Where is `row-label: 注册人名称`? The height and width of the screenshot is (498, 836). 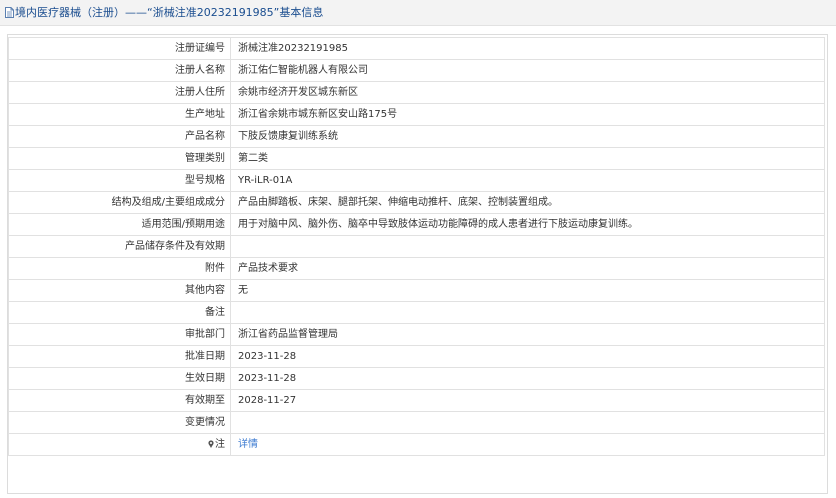
row-label: 注册人名称 is located at coordinates (119, 70).